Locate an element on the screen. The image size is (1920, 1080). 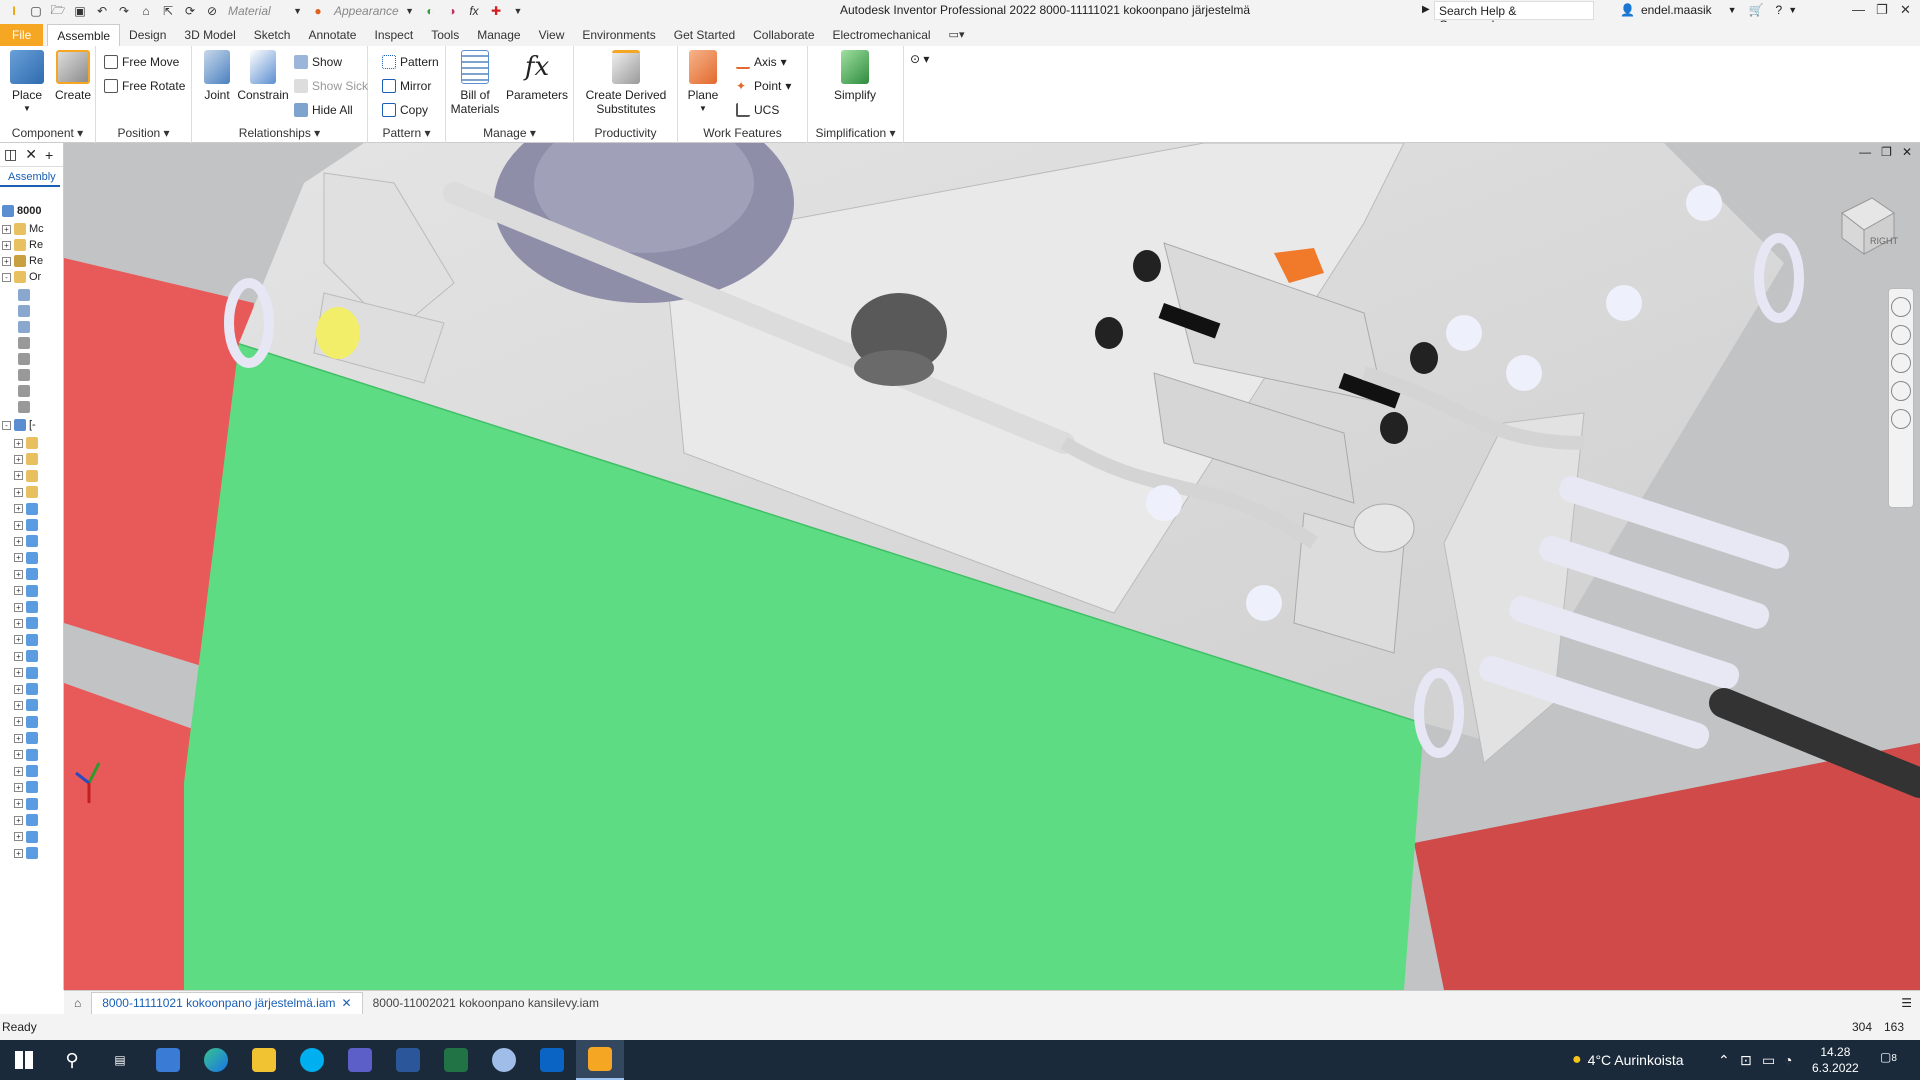
user-account: 👤 endel.maasik ▼ 🛒 ? ▼ is located at coordinates (1708, 10).